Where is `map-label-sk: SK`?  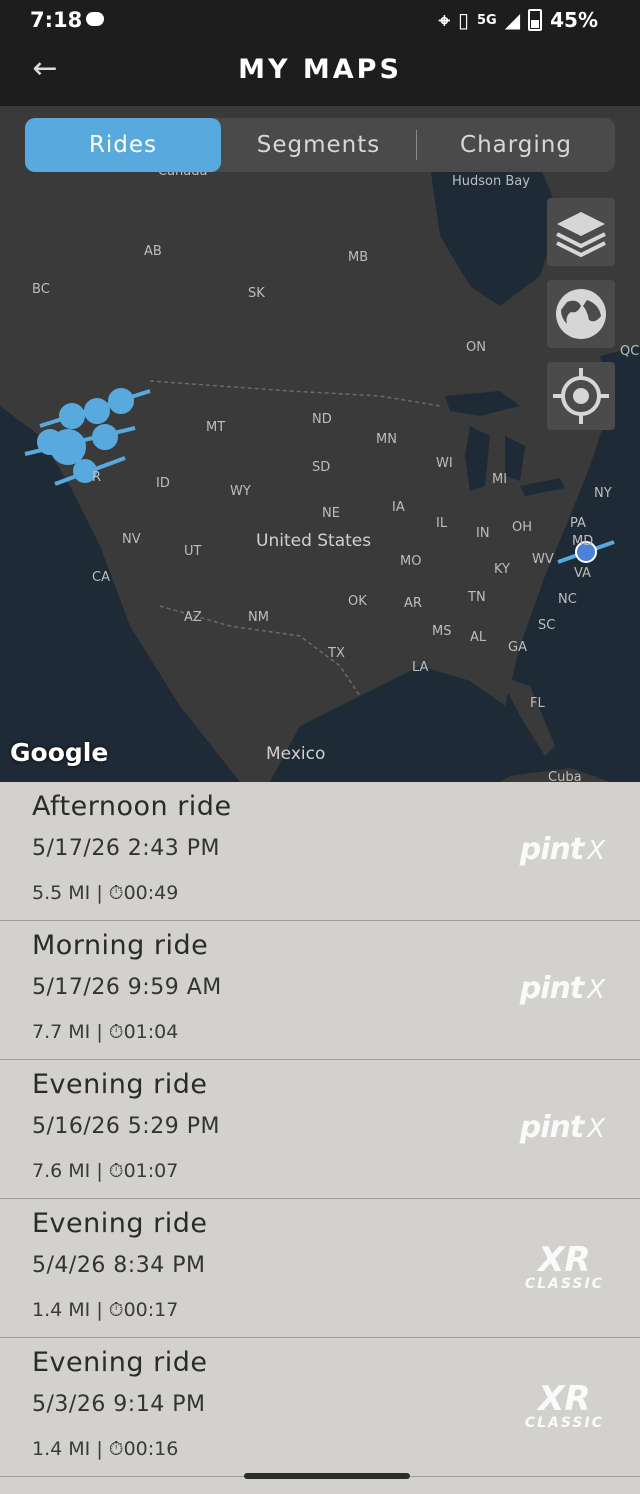
map-label-sk: SK is located at coordinates (256, 293).